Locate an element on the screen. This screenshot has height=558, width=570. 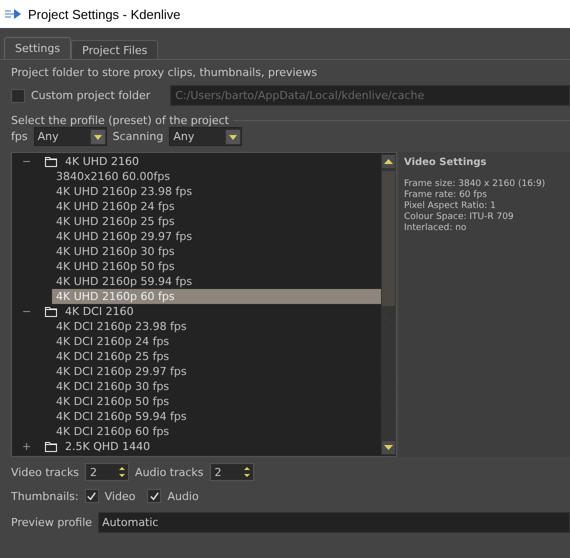
profile-item: 4K DCI 2160p 25 fps is located at coordinates (216, 356).